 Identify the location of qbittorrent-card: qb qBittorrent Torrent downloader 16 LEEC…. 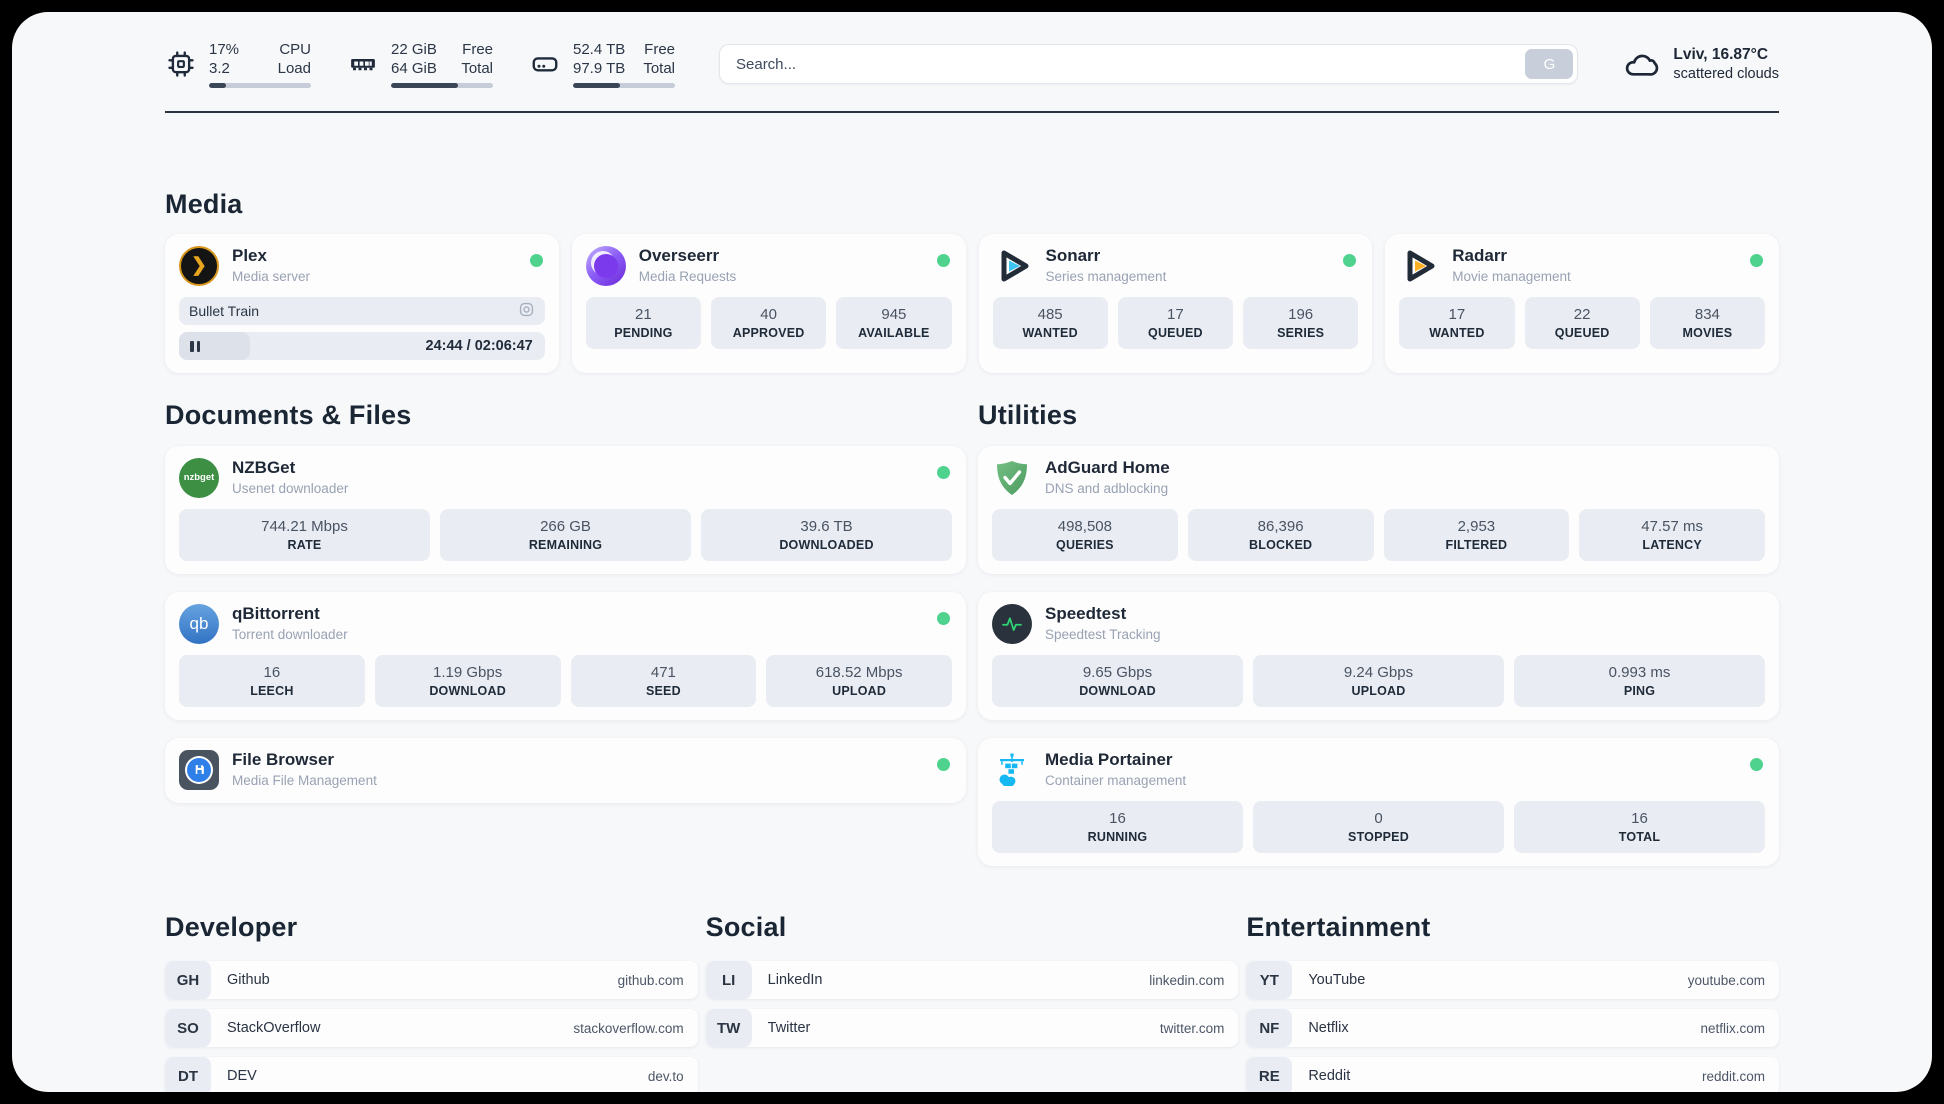
(565, 656).